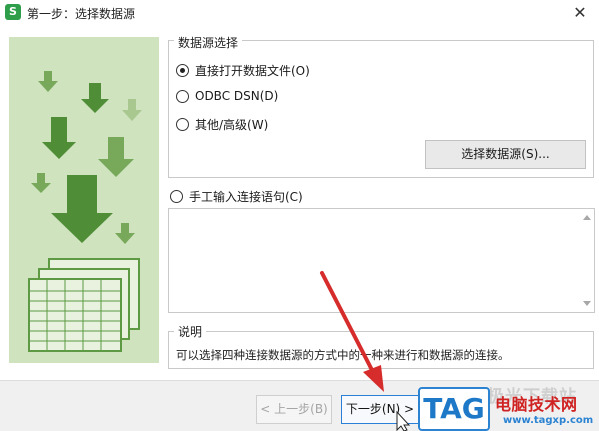 This screenshot has height=431, width=599. Describe the element at coordinates (536, 404) in the screenshot. I see `watermark-site-title: 电脑技术网` at that location.